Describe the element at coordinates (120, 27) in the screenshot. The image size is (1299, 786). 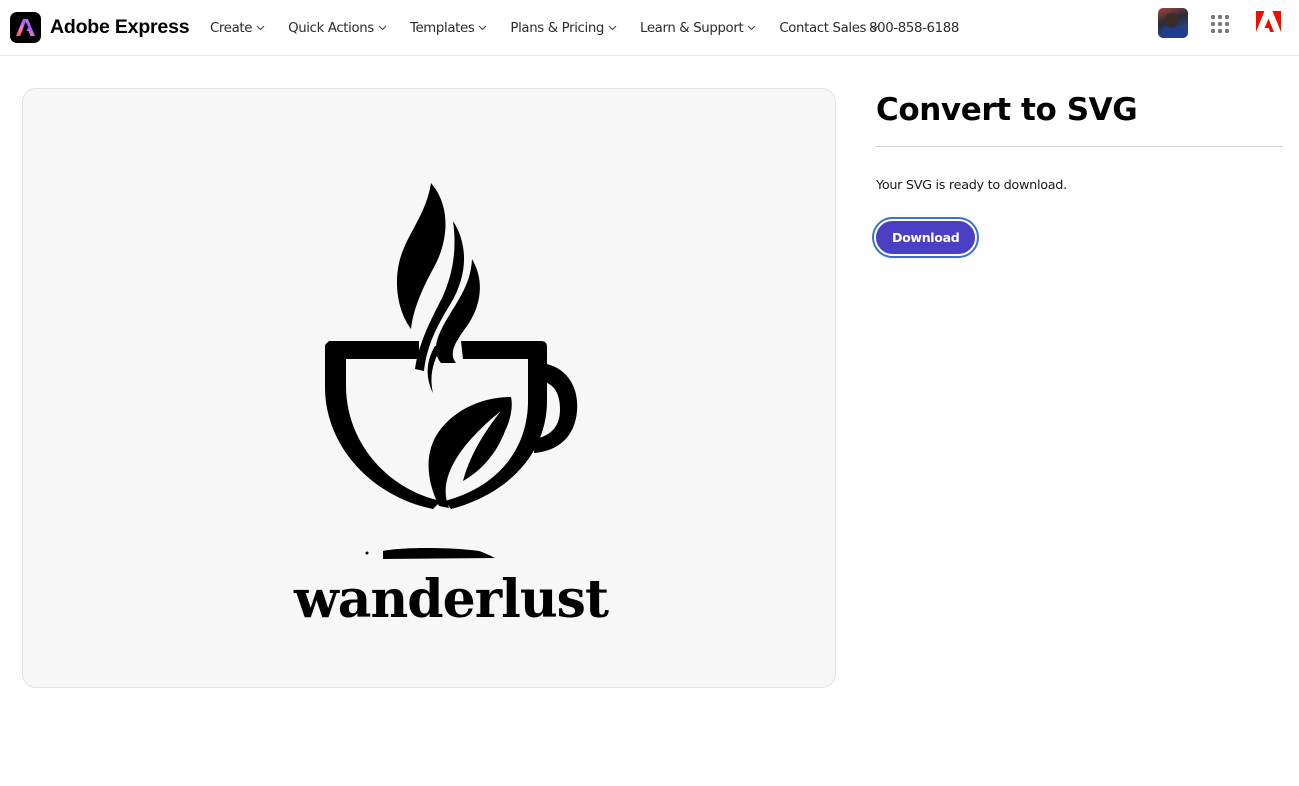
I see `brand-name: Adobe Express` at that location.